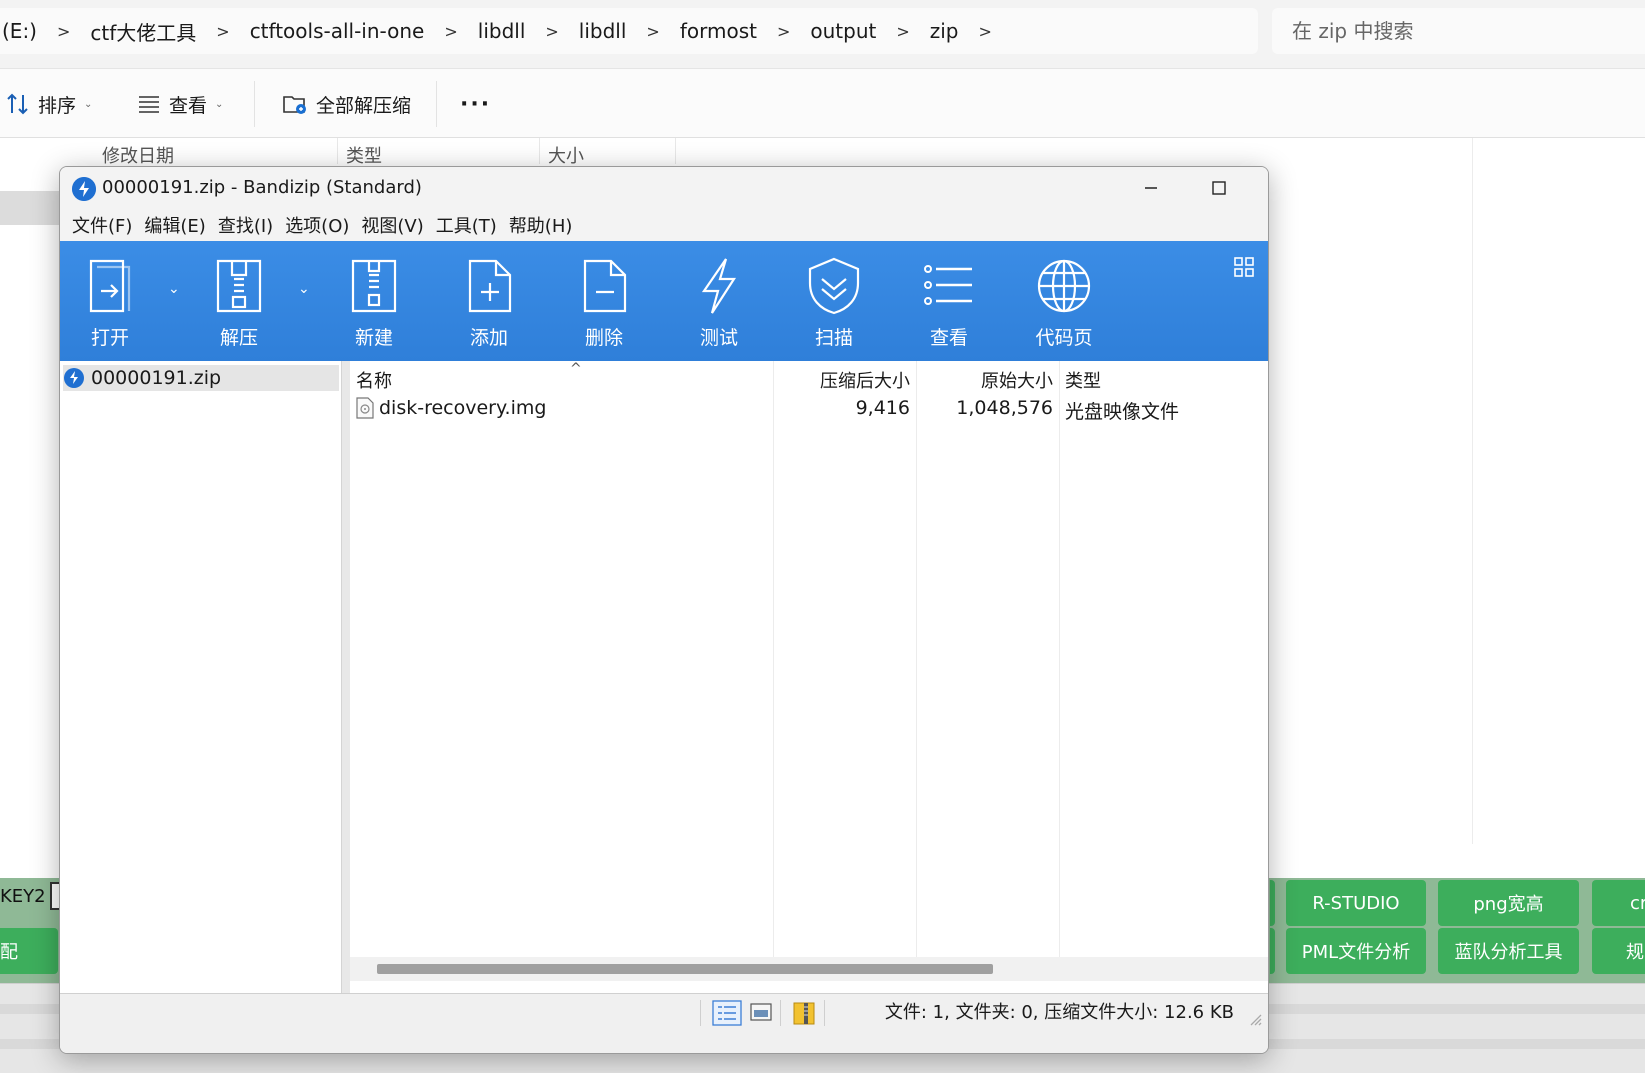 The height and width of the screenshot is (1073, 1645). Describe the element at coordinates (110, 305) in the screenshot. I see `toolbar-open-button: 打开` at that location.